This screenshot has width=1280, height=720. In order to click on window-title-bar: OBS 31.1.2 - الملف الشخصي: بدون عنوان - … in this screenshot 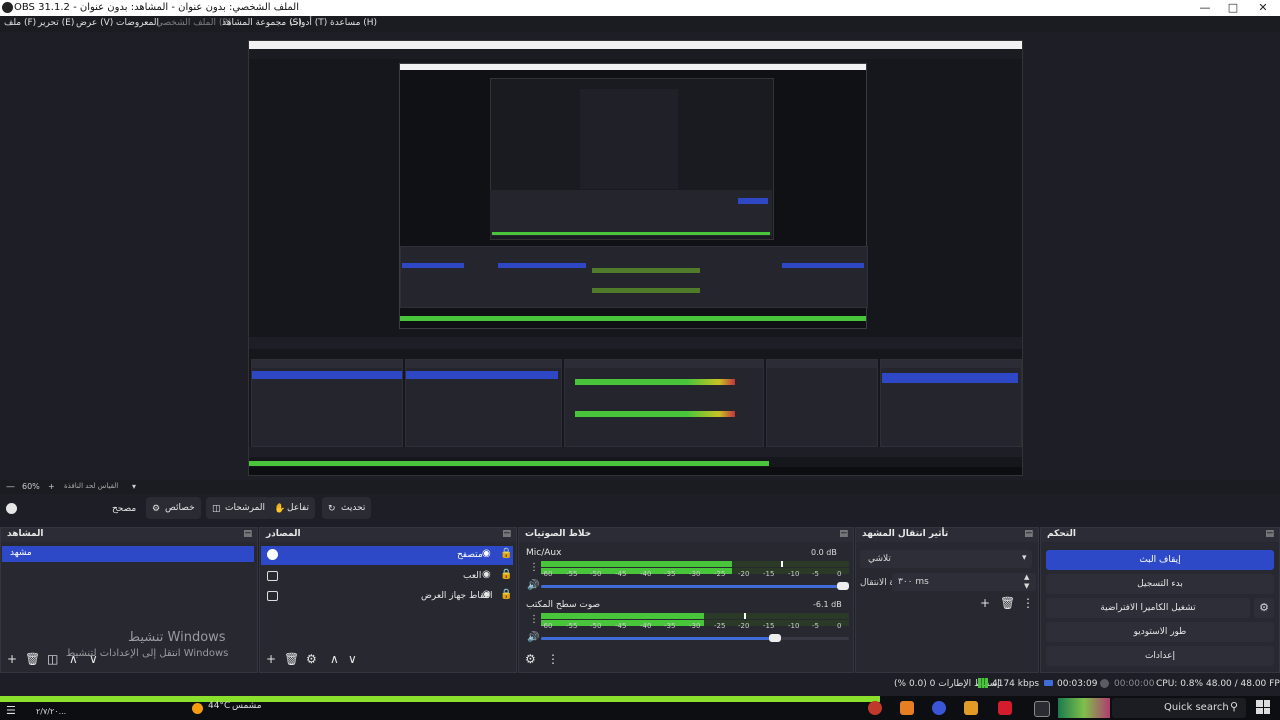, I will do `click(640, 8)`.